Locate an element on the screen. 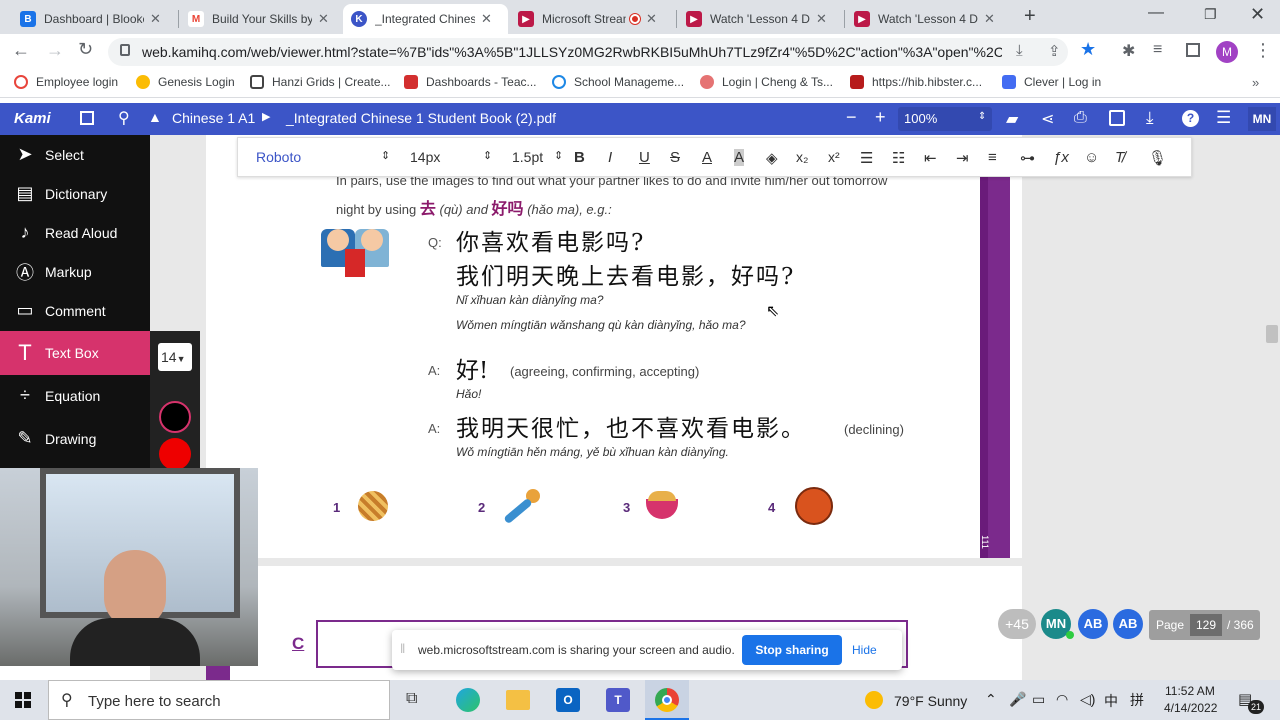  more-bookmarks-icon: » is located at coordinates (1255, 82).